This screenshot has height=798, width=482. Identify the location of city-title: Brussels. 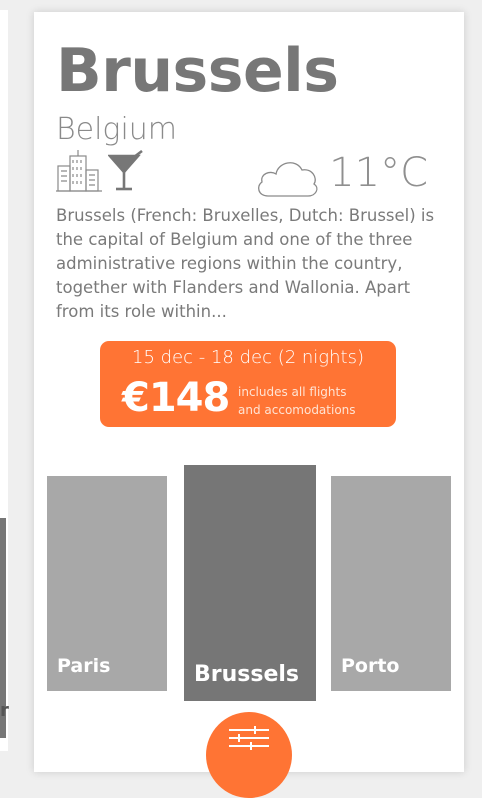
(197, 71).